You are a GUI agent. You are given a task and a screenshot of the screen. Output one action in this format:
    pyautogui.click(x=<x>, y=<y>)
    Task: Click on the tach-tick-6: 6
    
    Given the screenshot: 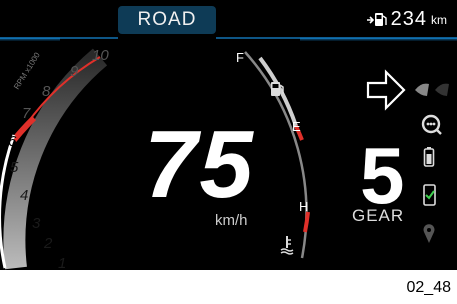 What is the action you would take?
    pyautogui.click(x=12, y=141)
    